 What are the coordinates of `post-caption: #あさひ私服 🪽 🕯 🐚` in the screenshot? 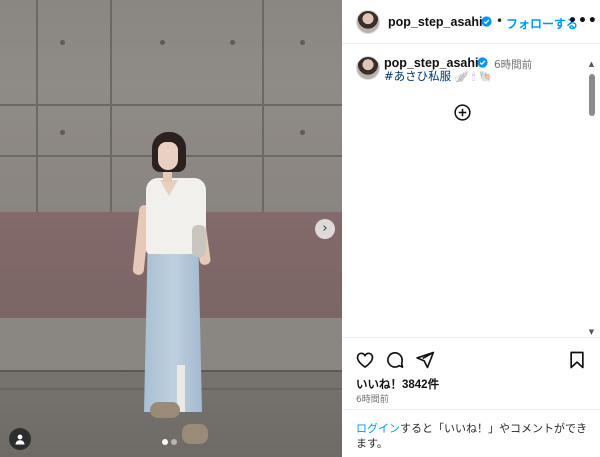 It's located at (438, 76).